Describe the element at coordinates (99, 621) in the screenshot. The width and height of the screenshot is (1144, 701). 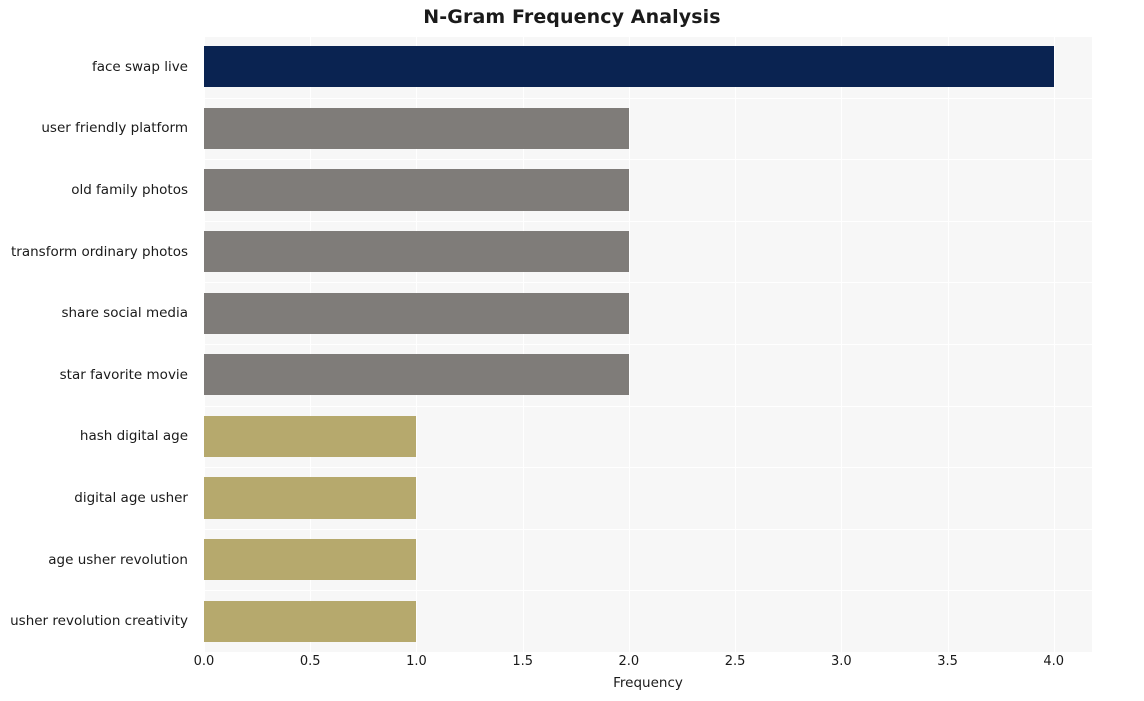
I see `y-axis-tick-label: usher revolution creativity` at that location.